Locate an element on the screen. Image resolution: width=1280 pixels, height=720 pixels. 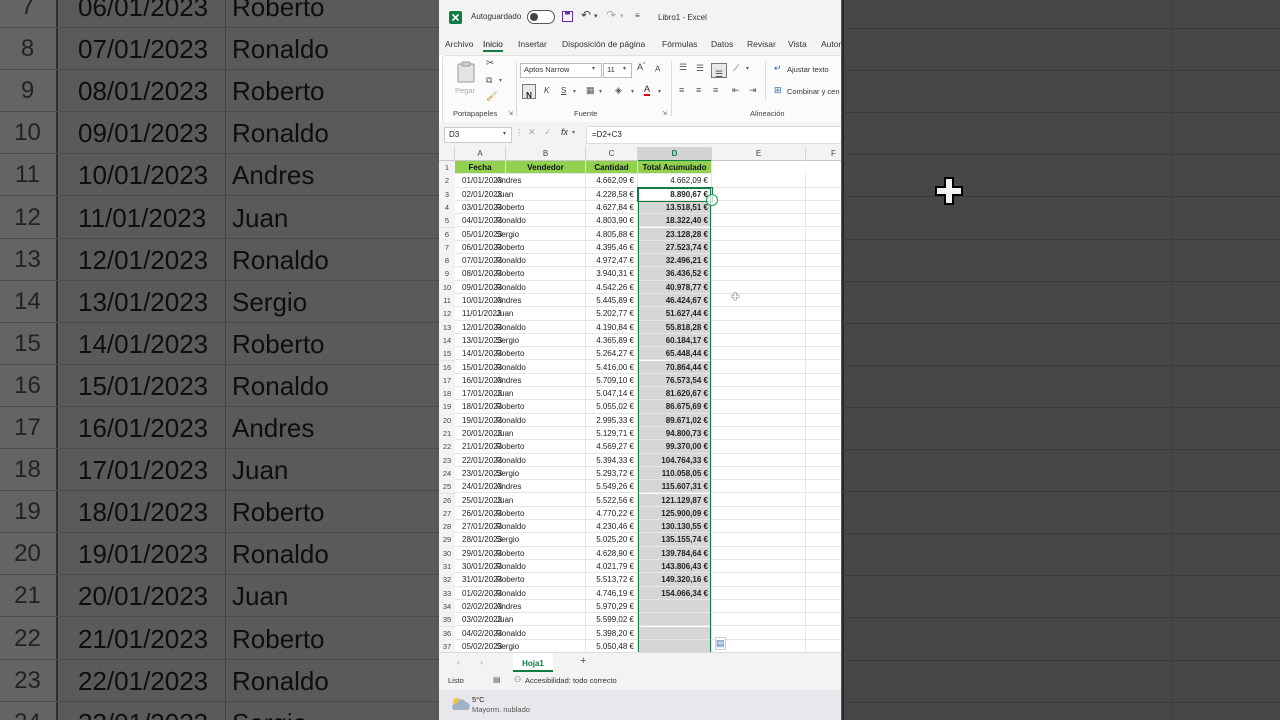
add-sheet-icon: + is located at coordinates (583, 661).